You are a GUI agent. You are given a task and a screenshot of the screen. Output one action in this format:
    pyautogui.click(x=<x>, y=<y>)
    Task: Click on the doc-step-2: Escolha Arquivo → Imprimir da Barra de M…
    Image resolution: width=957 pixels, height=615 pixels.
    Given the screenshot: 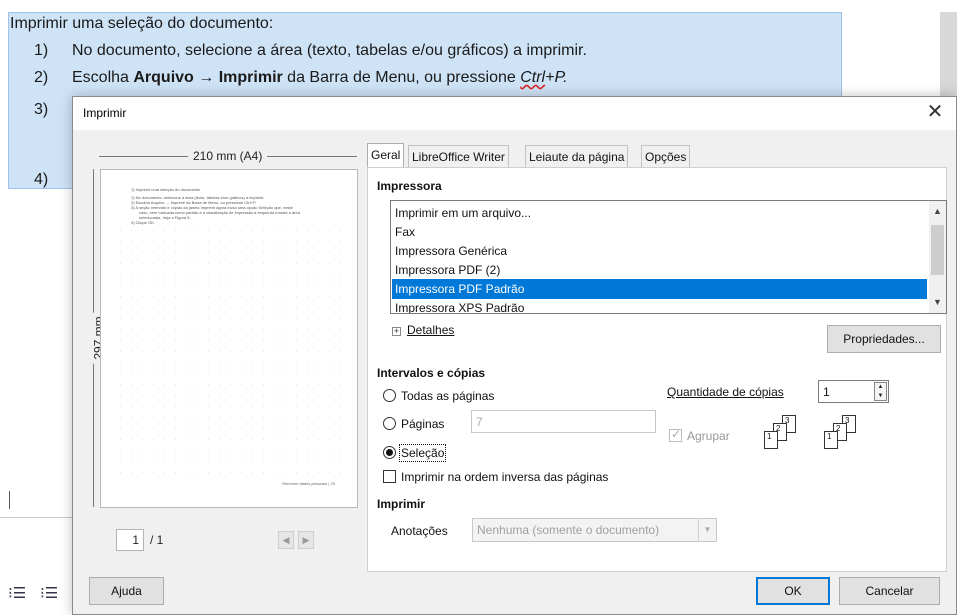 What is the action you would take?
    pyautogui.click(x=320, y=77)
    